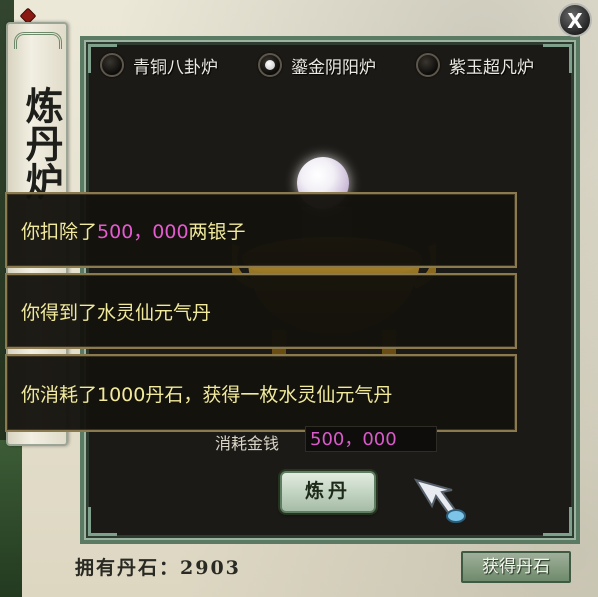  What do you see at coordinates (270, 65) in the screenshot?
I see `radio-button-selected` at bounding box center [270, 65].